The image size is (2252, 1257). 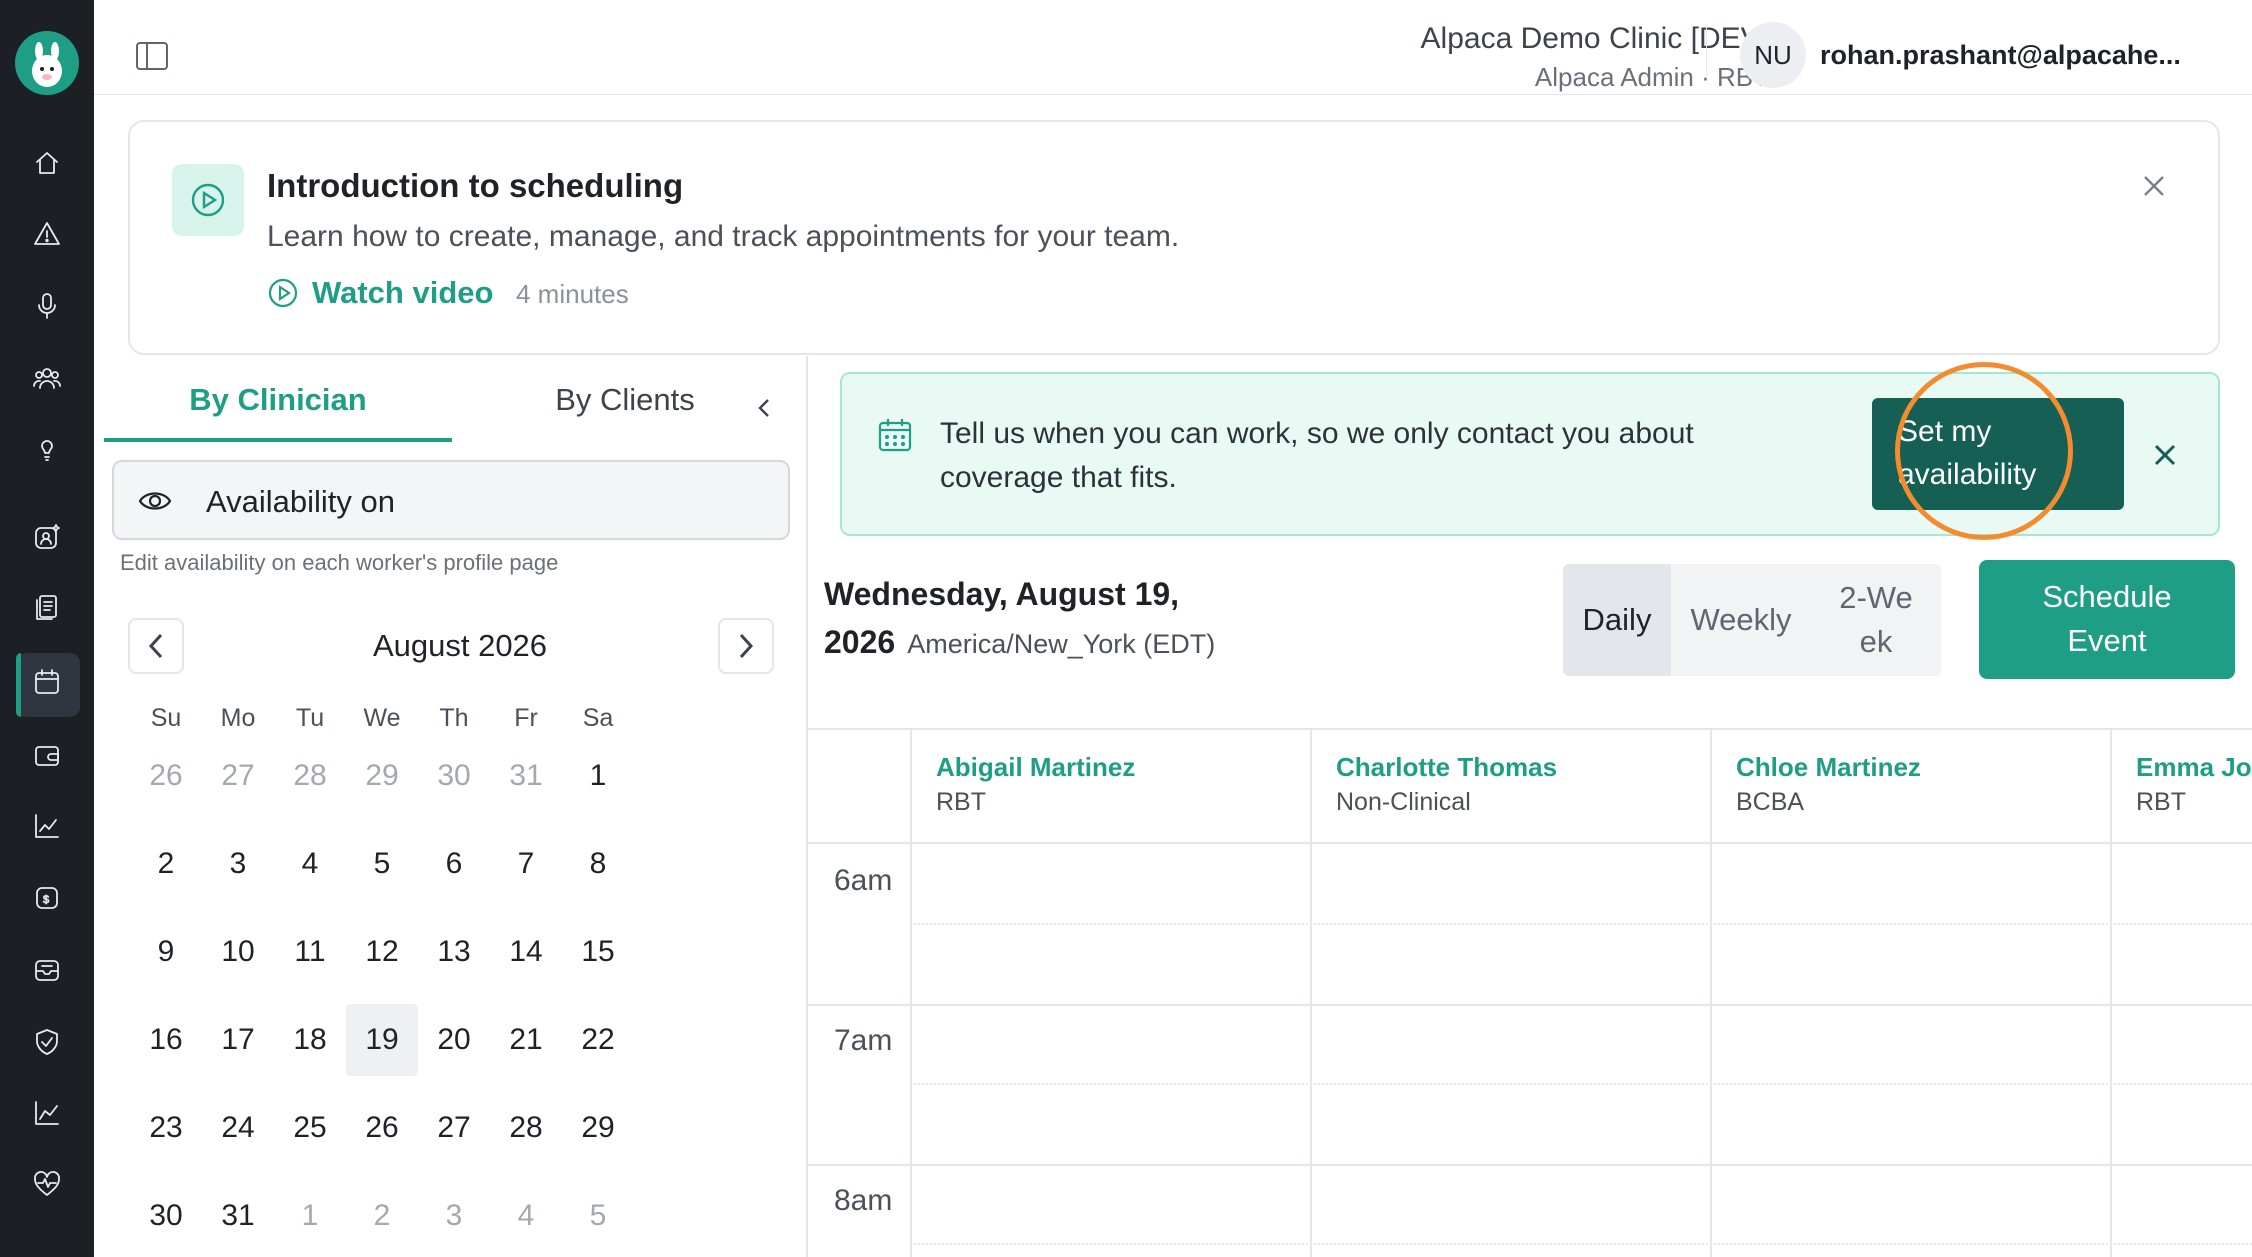 I want to click on sidebar-item-home, so click(x=47, y=163).